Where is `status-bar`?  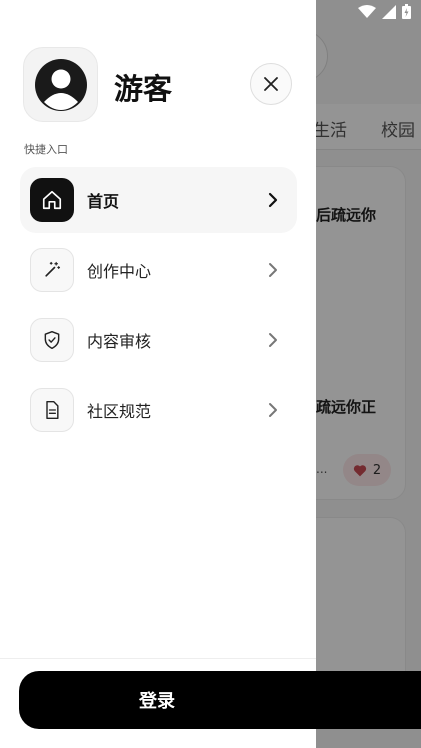 status-bar is located at coordinates (384, 11).